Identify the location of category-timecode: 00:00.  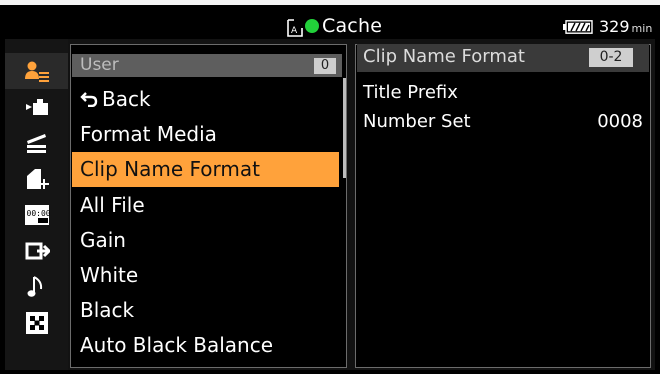
(36, 215).